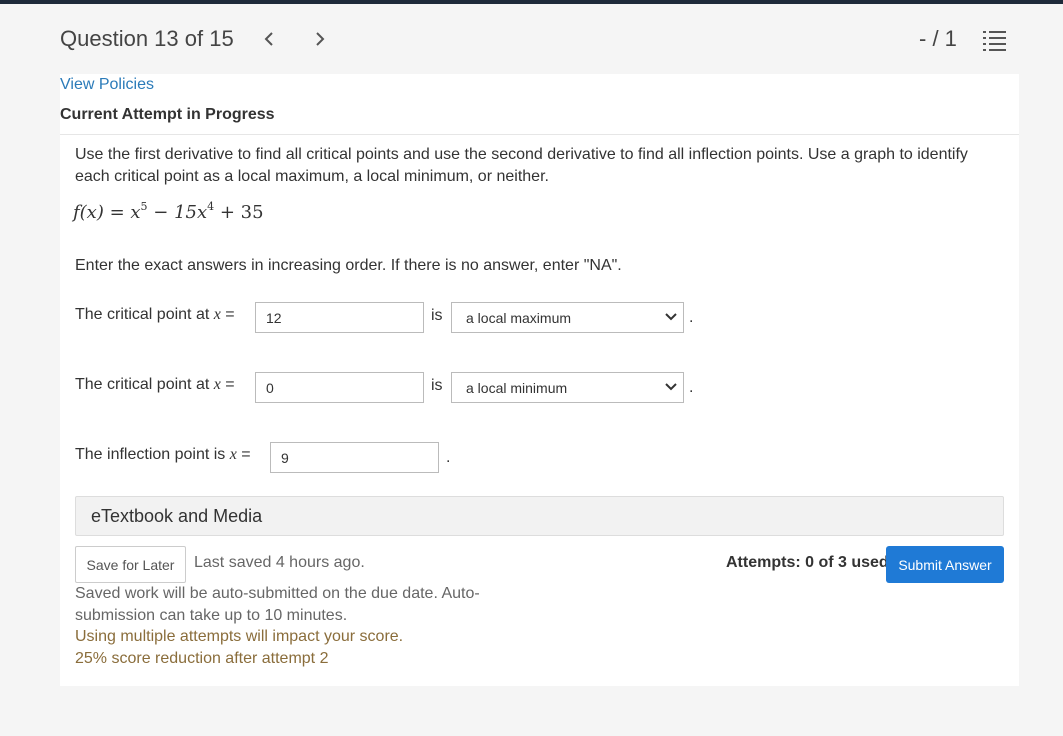  I want to click on critical-point-1-label: The critical point at x =, so click(155, 315).